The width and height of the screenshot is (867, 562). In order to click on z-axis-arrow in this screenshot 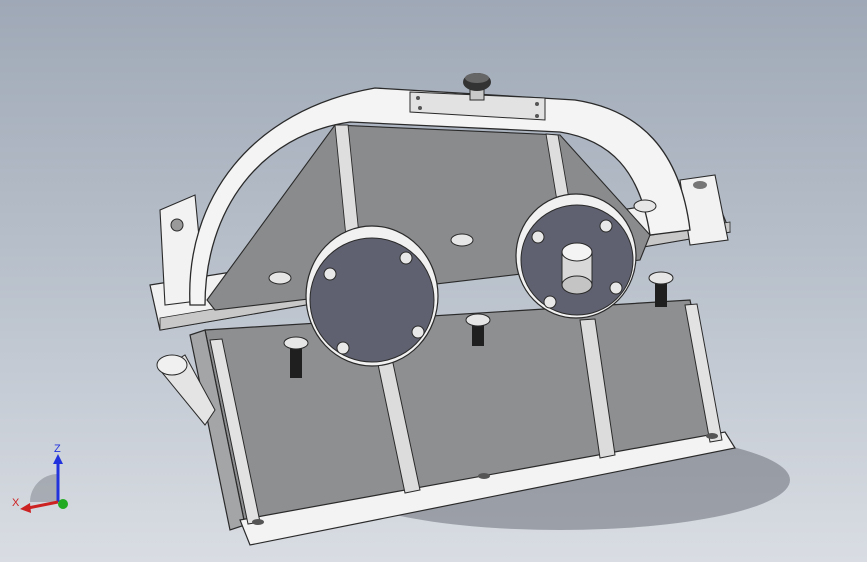, I will do `click(58, 459)`.